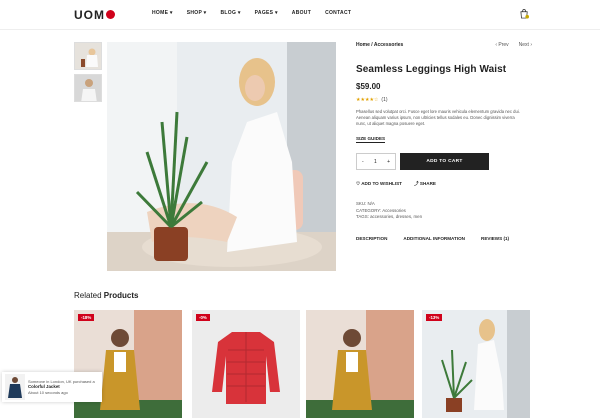 The height and width of the screenshot is (420, 600). What do you see at coordinates (501, 45) in the screenshot?
I see `prev-link: ‹ Prev` at bounding box center [501, 45].